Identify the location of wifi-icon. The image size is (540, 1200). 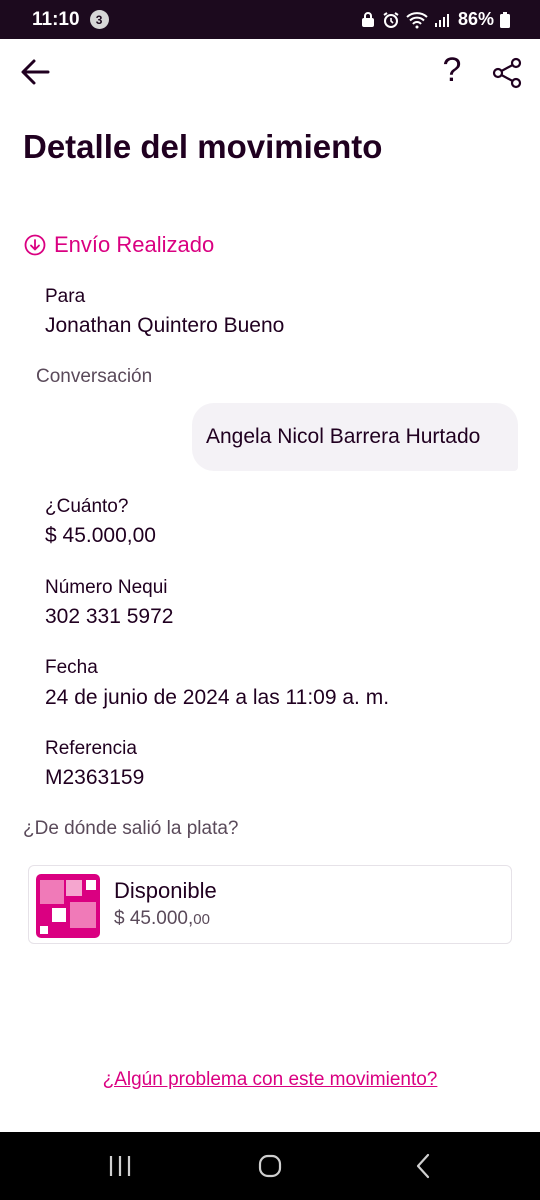
(417, 20).